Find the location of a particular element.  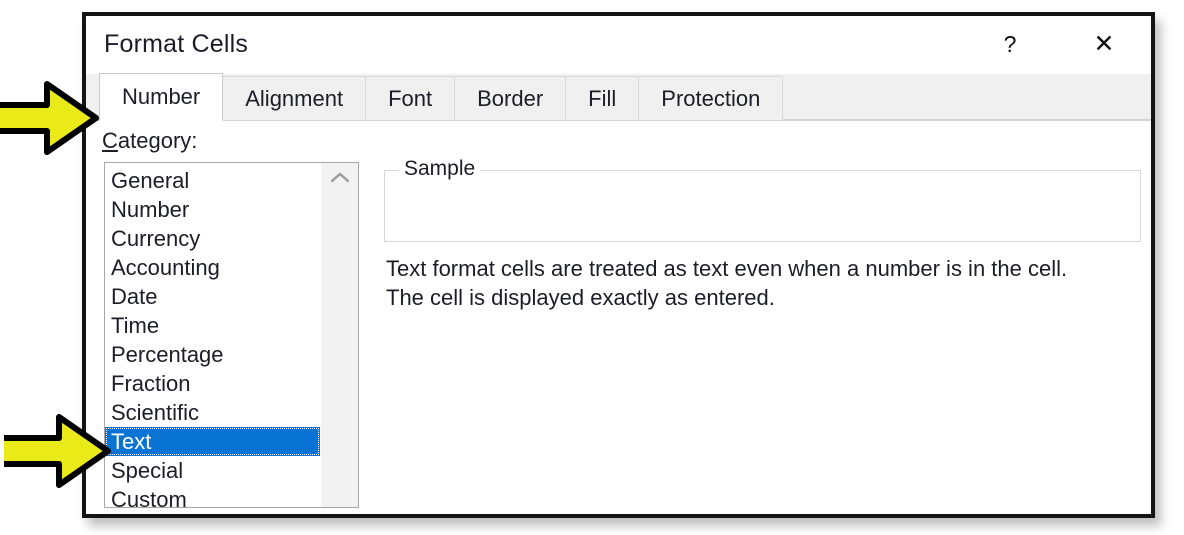

help-icon: ? is located at coordinates (1010, 44).